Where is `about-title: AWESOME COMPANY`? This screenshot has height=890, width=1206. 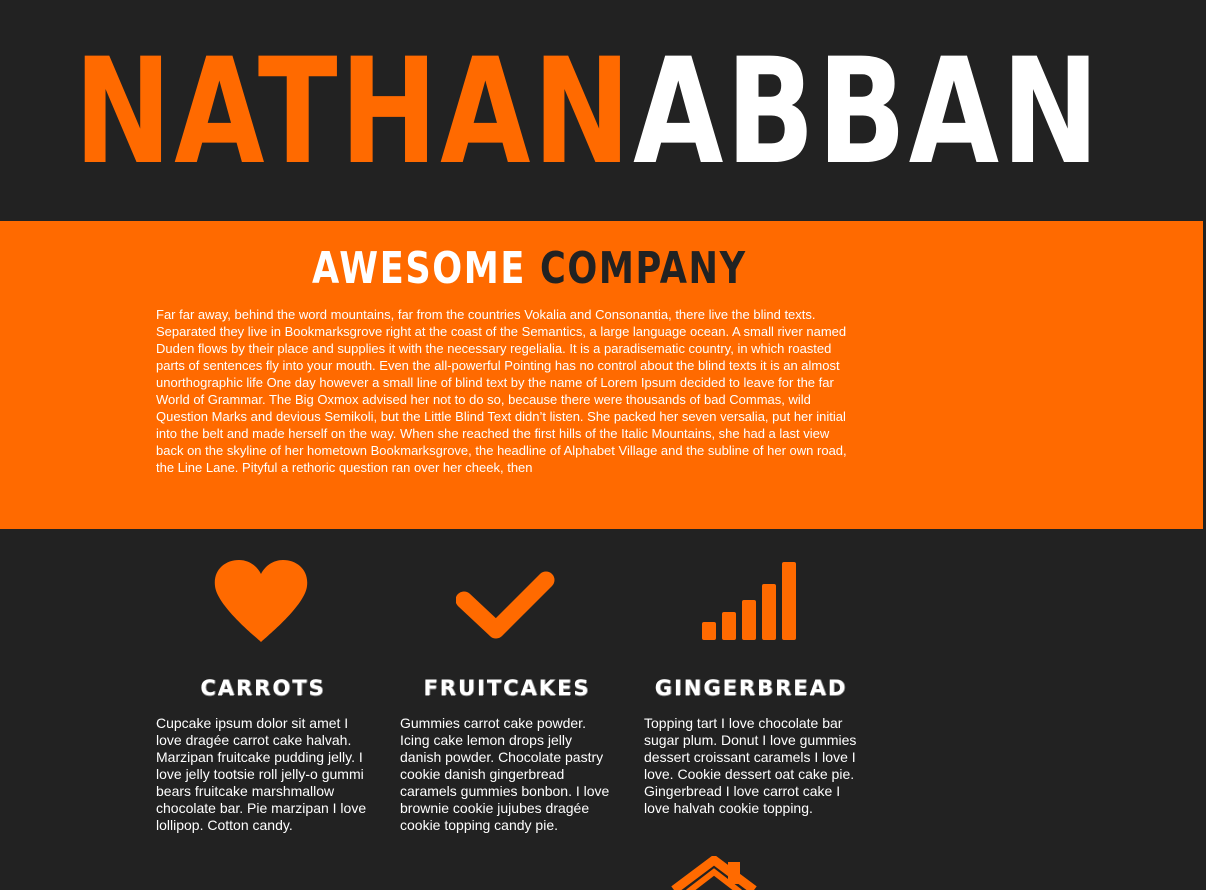 about-title: AWESOME COMPANY is located at coordinates (529, 269).